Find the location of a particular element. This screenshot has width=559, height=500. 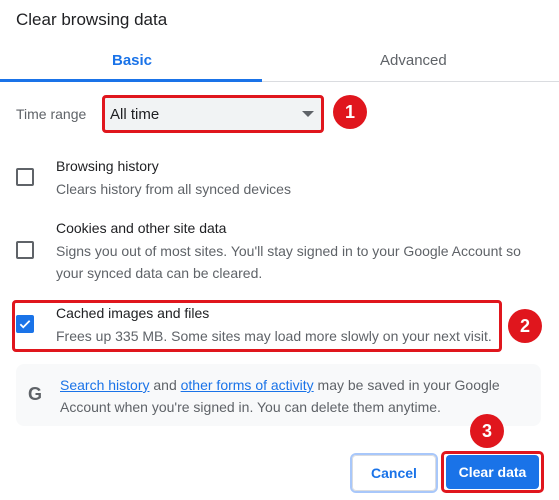

cached-images-title: Cached images and files is located at coordinates (133, 313).